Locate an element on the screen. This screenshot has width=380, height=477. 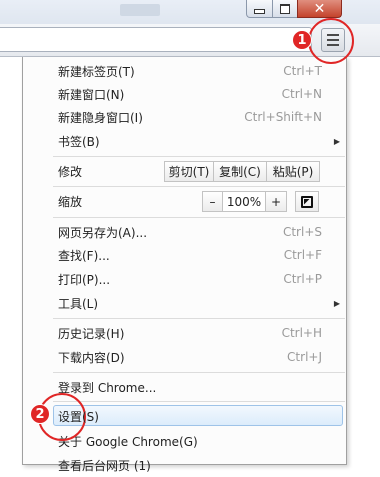
menu-item-label: 新建标签页(T) is located at coordinates (96, 71).